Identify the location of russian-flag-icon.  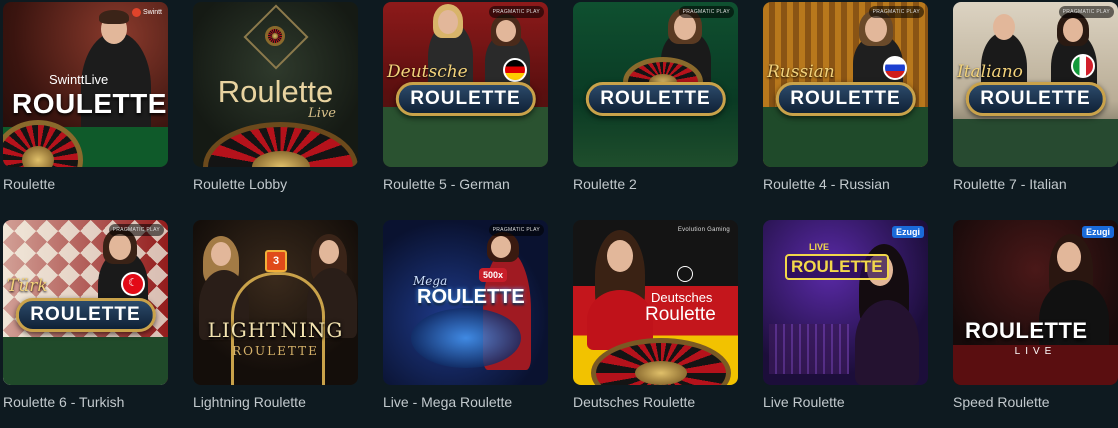
(895, 68).